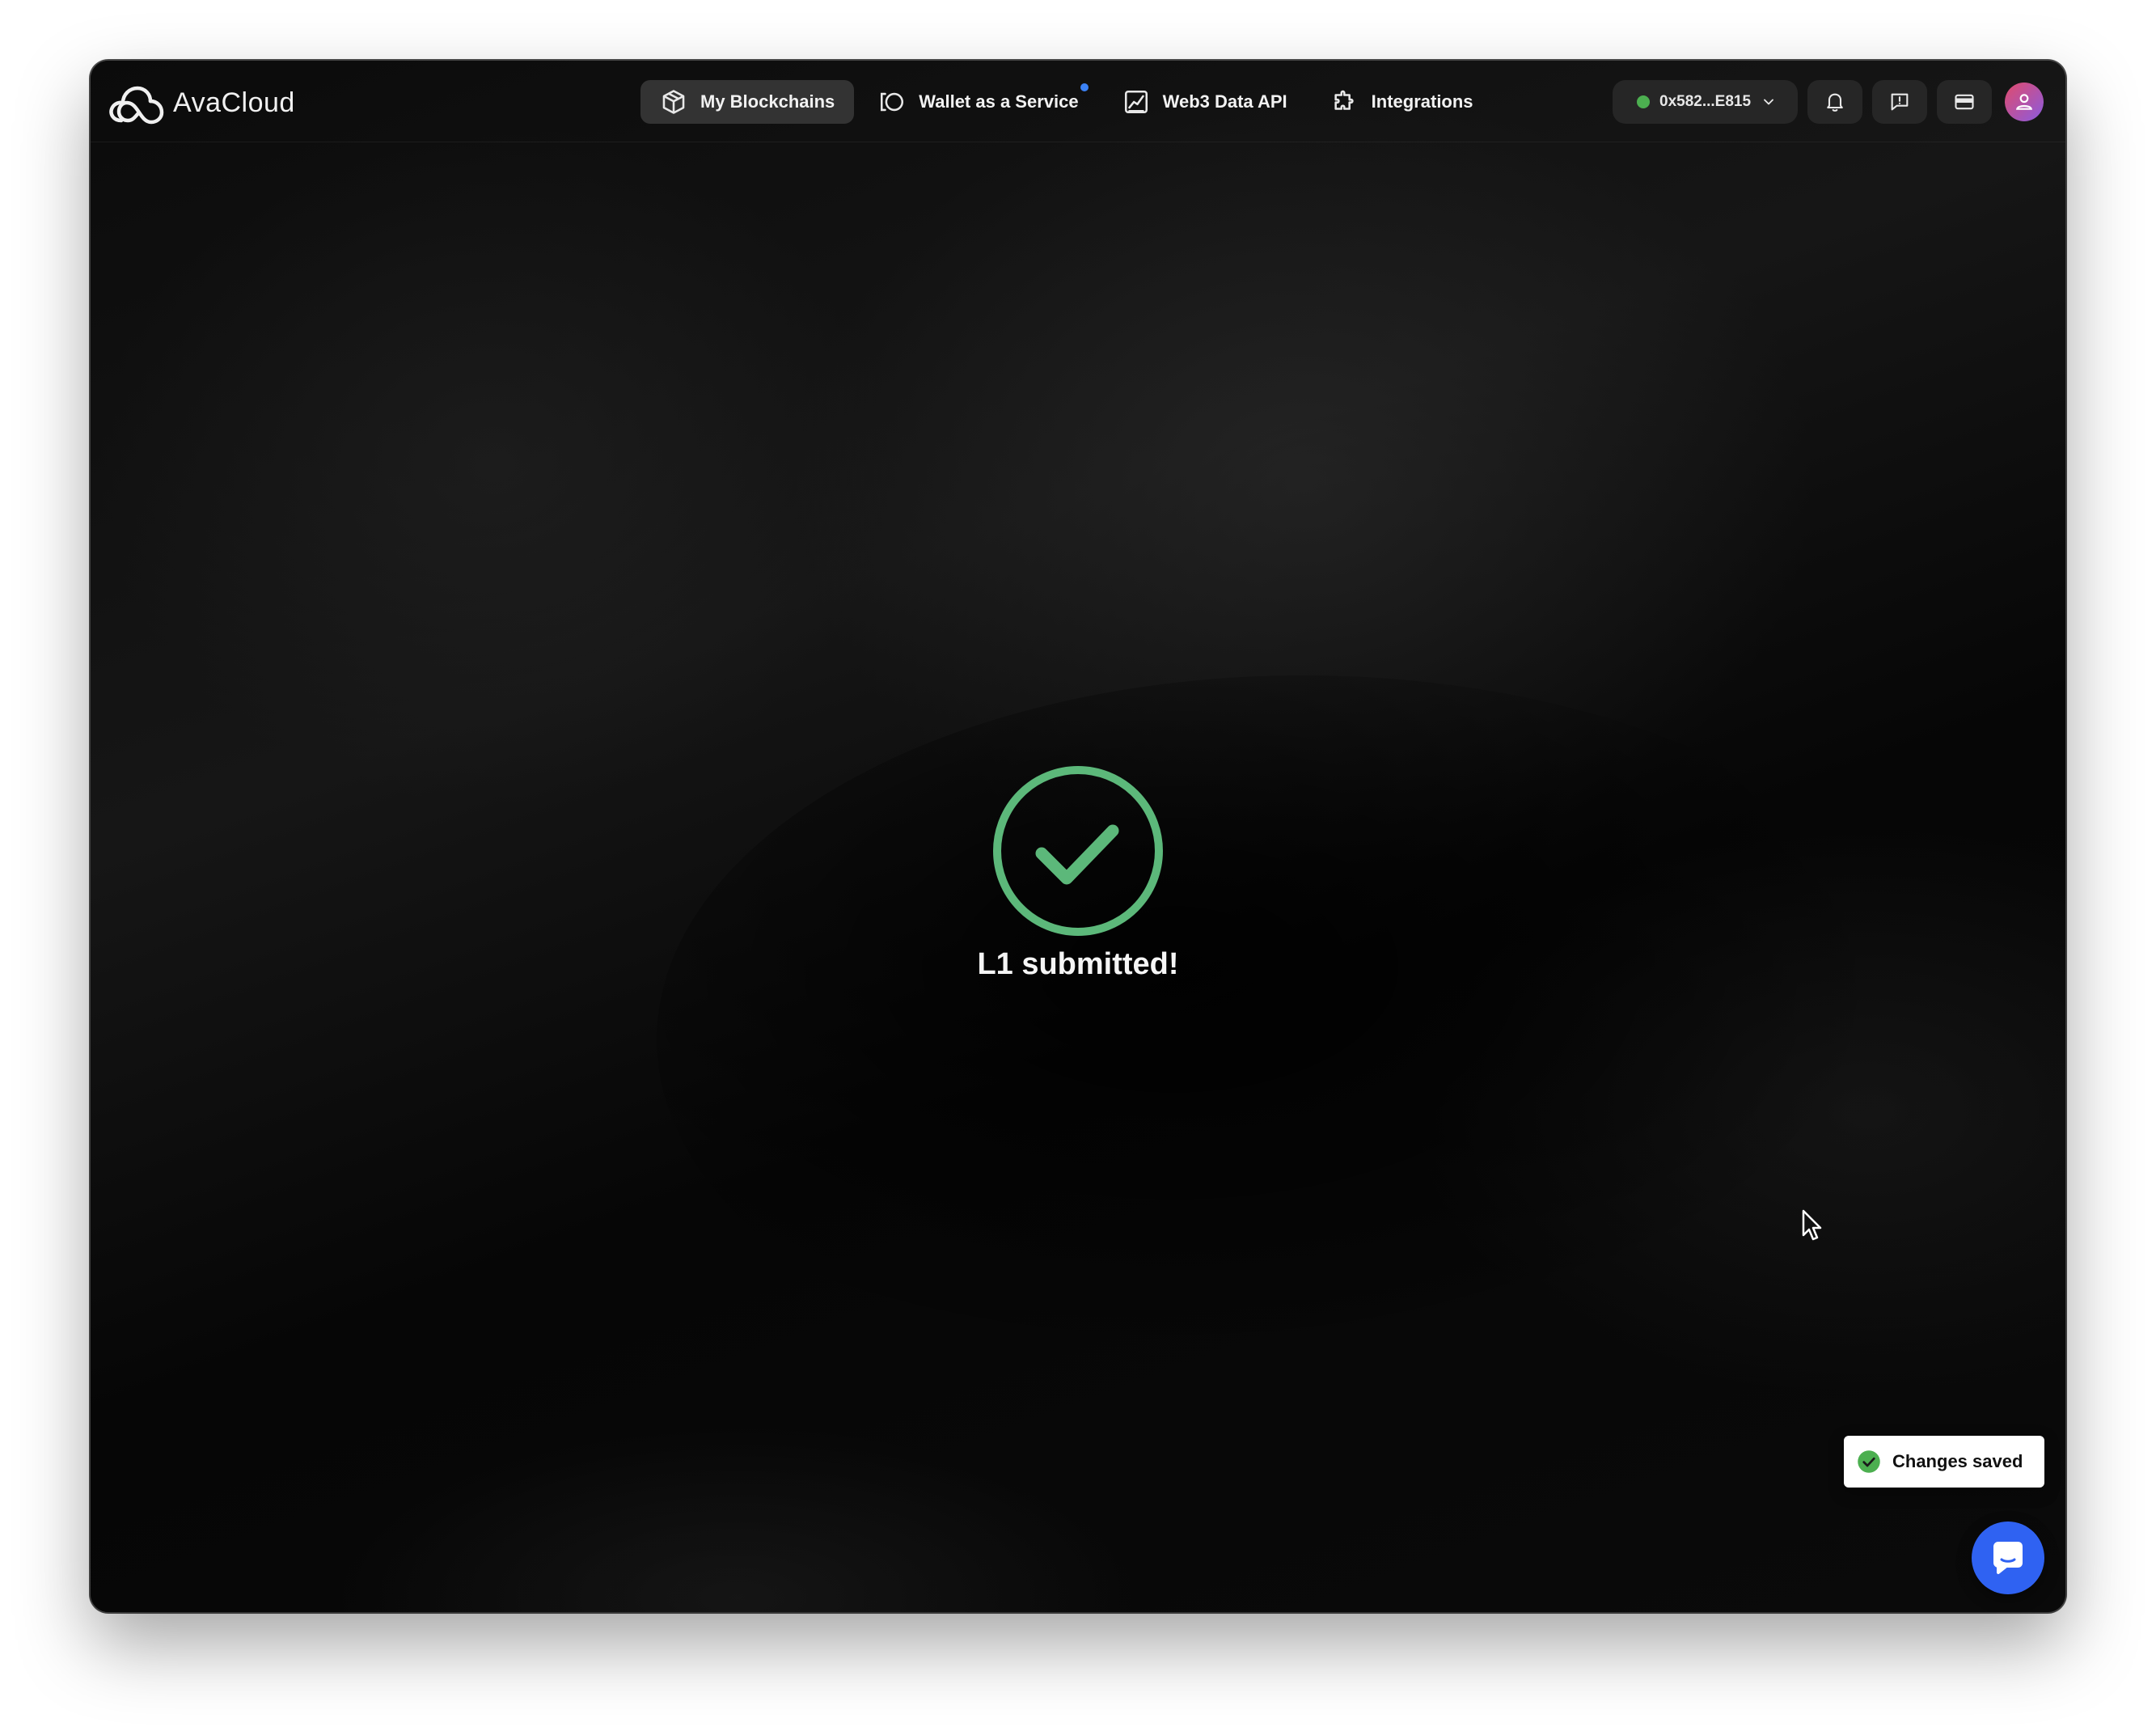 The width and height of the screenshot is (2156, 1731). Describe the element at coordinates (1769, 102) in the screenshot. I see `chevron-down-icon` at that location.